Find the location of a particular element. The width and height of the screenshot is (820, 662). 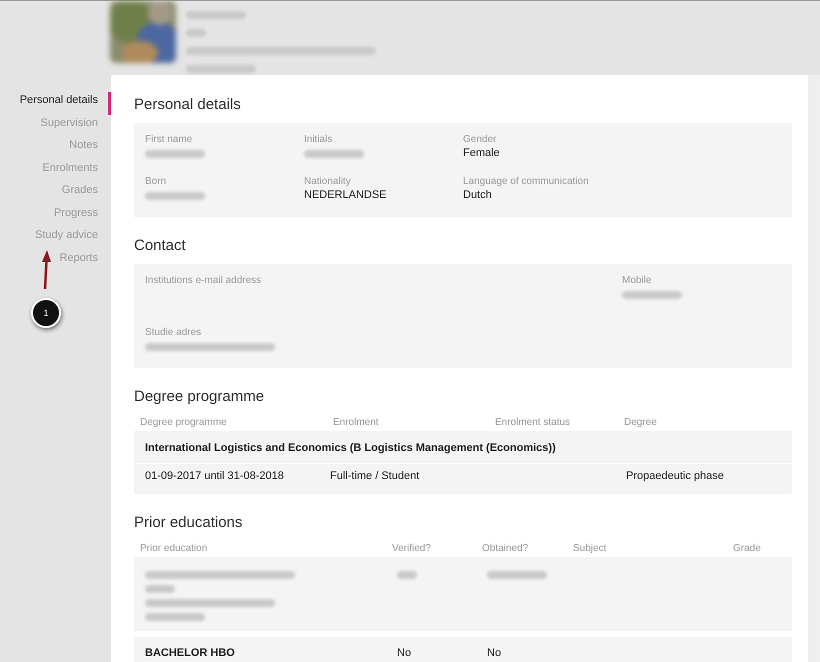

column-header: Enrolment status is located at coordinates (533, 423).